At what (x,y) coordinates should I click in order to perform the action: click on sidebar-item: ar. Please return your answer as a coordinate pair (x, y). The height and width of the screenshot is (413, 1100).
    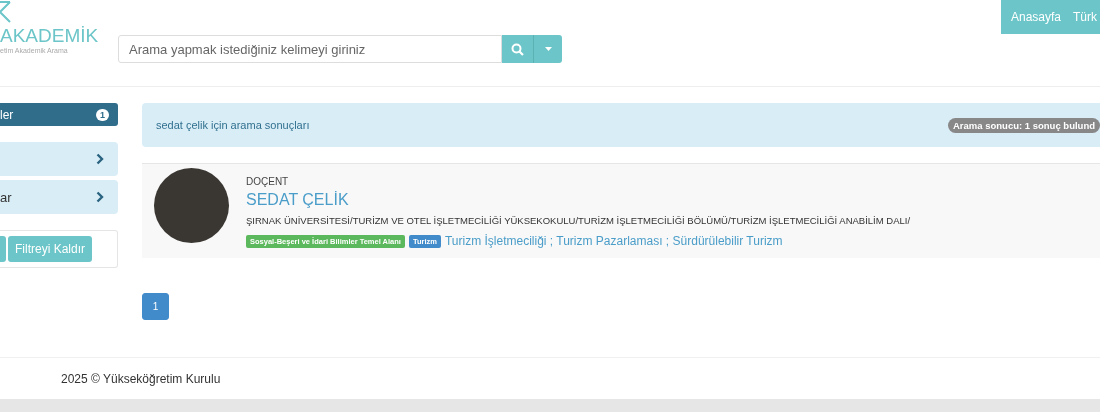
    Looking at the image, I should click on (59, 197).